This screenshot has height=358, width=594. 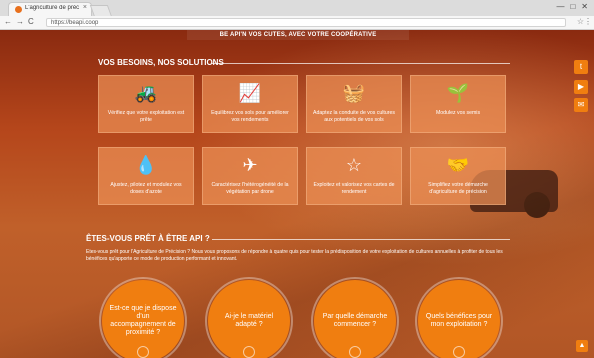 What do you see at coordinates (250, 165) in the screenshot?
I see `drone-icon: ✈` at bounding box center [250, 165].